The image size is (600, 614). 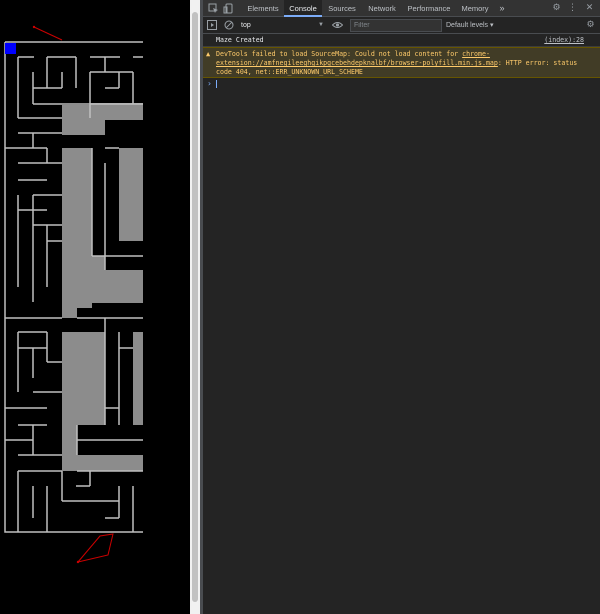 I want to click on filter-input, so click(x=396, y=25).